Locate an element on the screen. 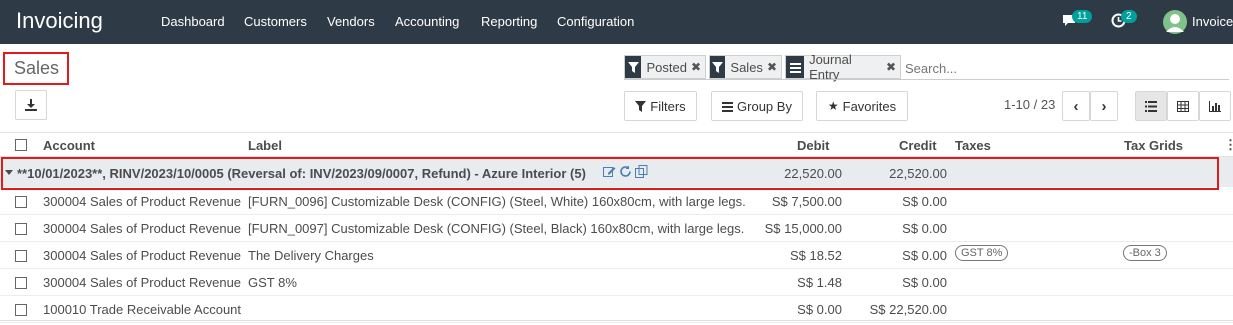 The height and width of the screenshot is (325, 1233). activities-badge: 2 is located at coordinates (1129, 16).